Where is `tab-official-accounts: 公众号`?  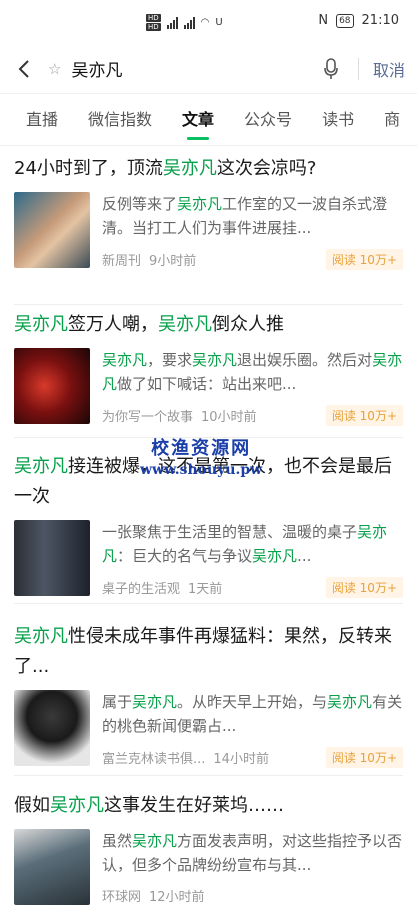 tab-official-accounts: 公众号 is located at coordinates (268, 119).